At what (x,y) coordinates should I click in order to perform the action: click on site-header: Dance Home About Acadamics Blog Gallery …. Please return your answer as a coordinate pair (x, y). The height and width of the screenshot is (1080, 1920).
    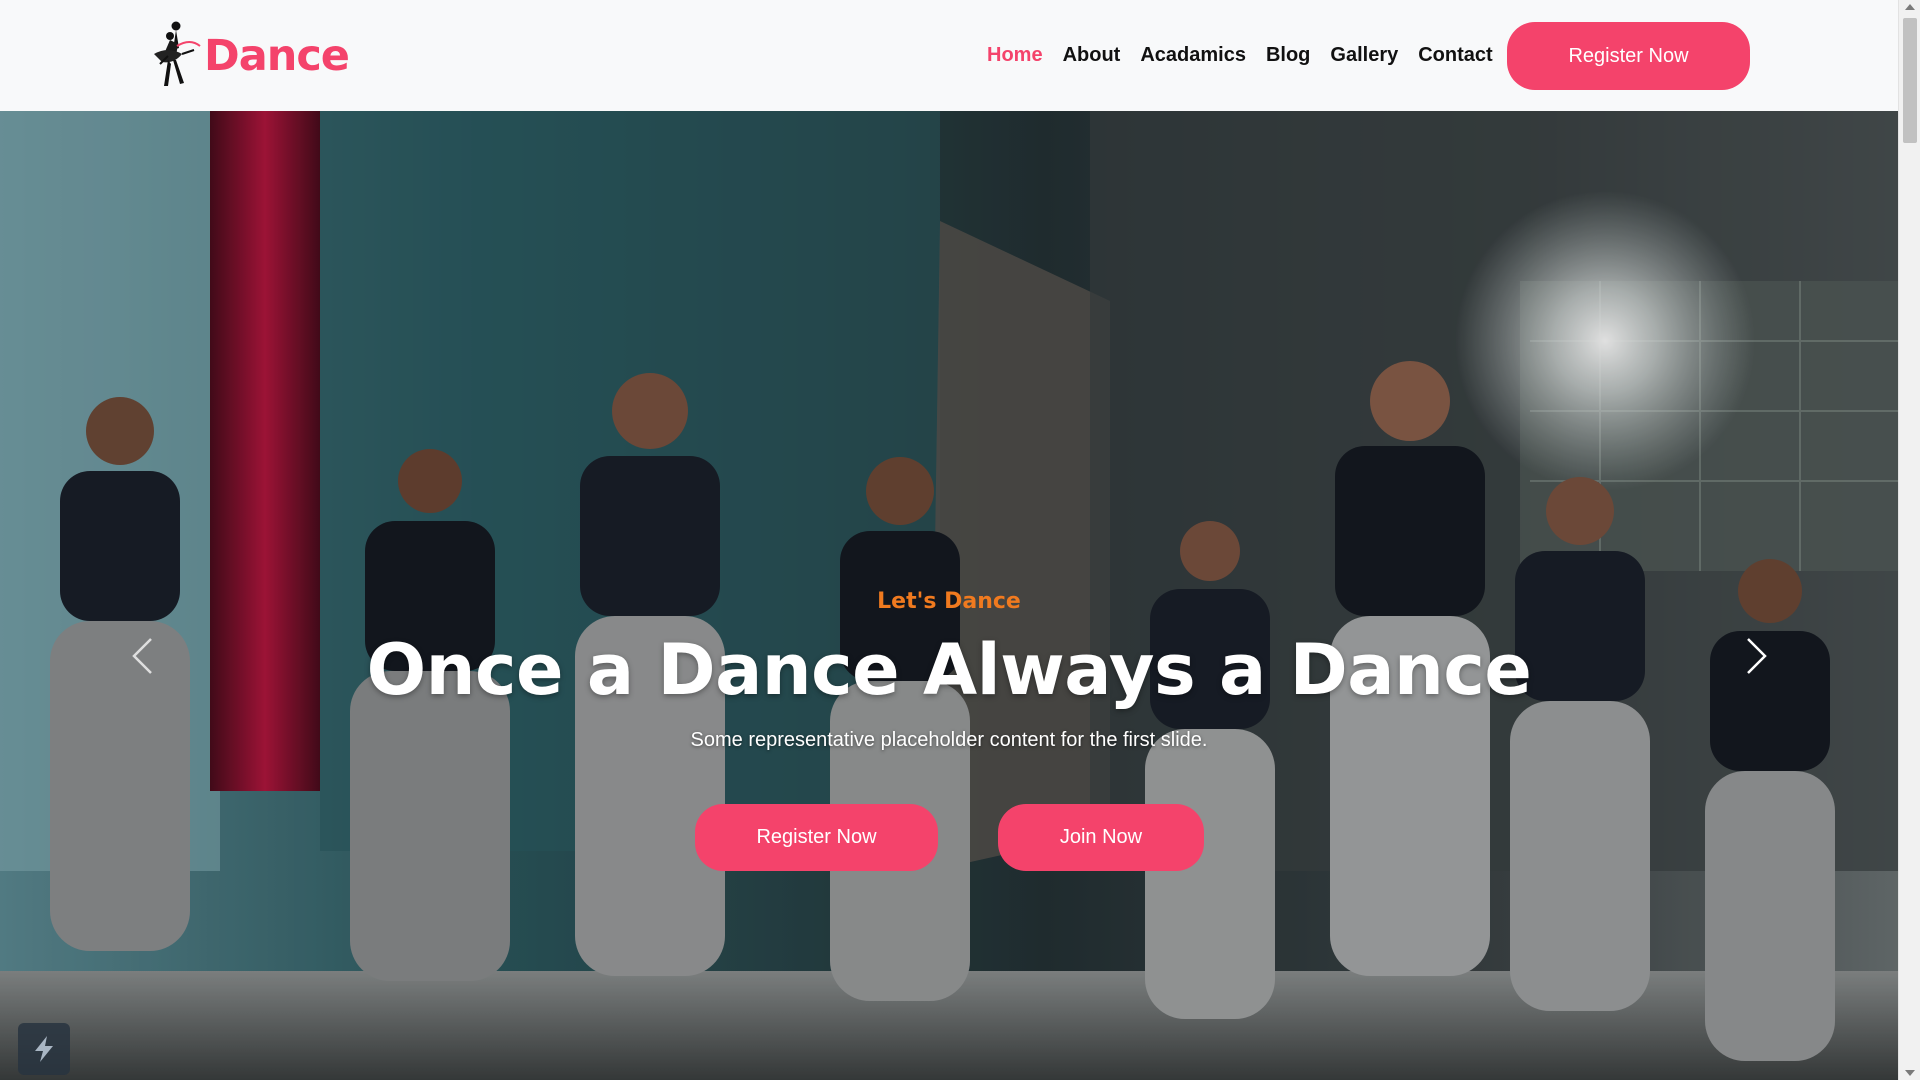
    Looking at the image, I should click on (949, 55).